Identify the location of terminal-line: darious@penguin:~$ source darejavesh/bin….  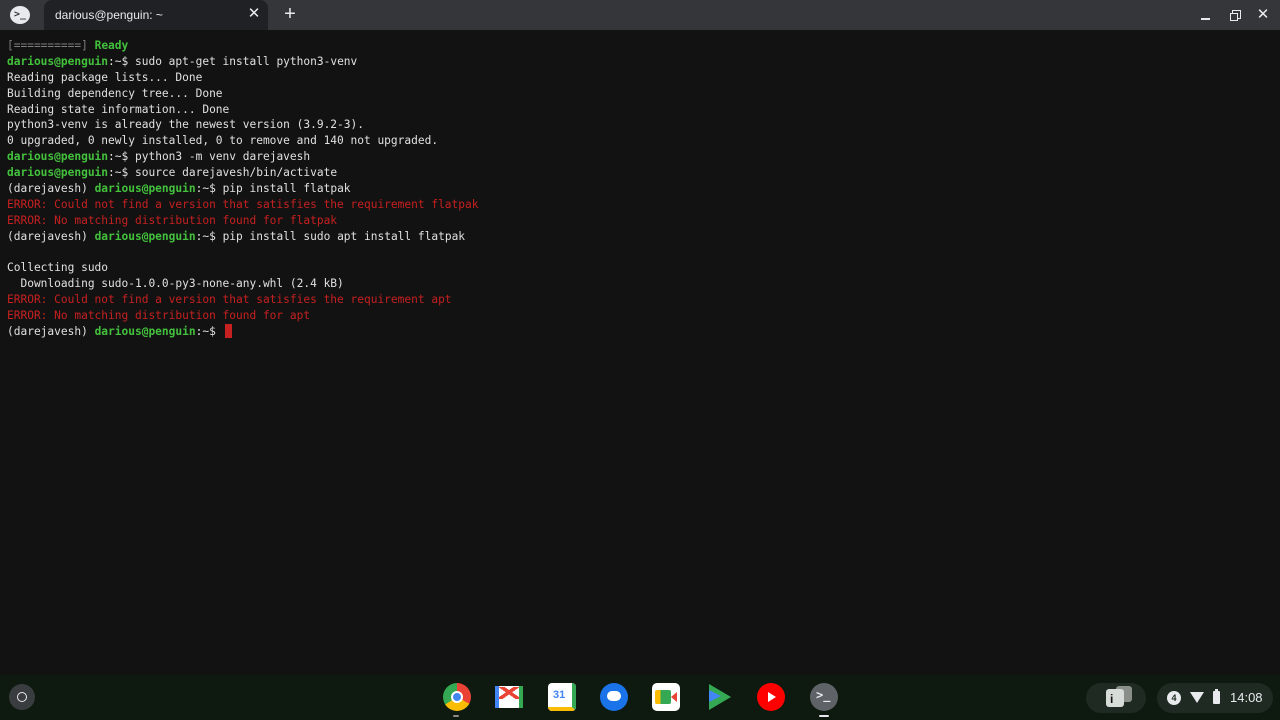
(242, 173).